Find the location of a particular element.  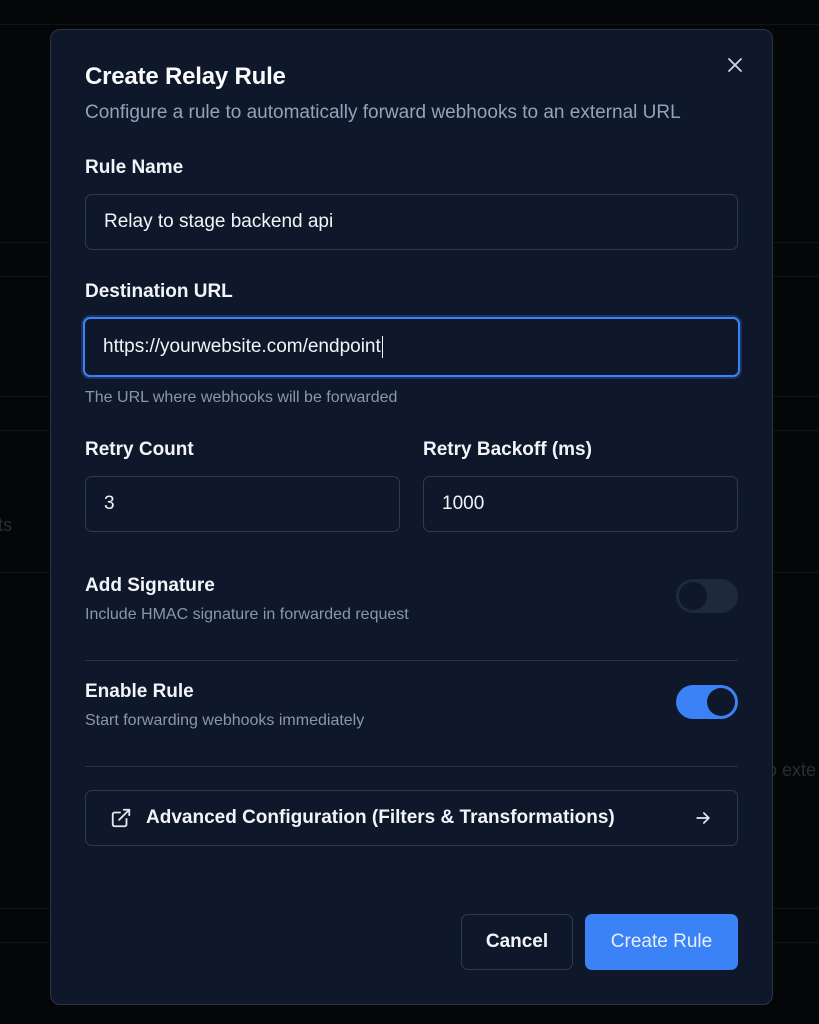

background-text-fragment: o exte is located at coordinates (792, 770).